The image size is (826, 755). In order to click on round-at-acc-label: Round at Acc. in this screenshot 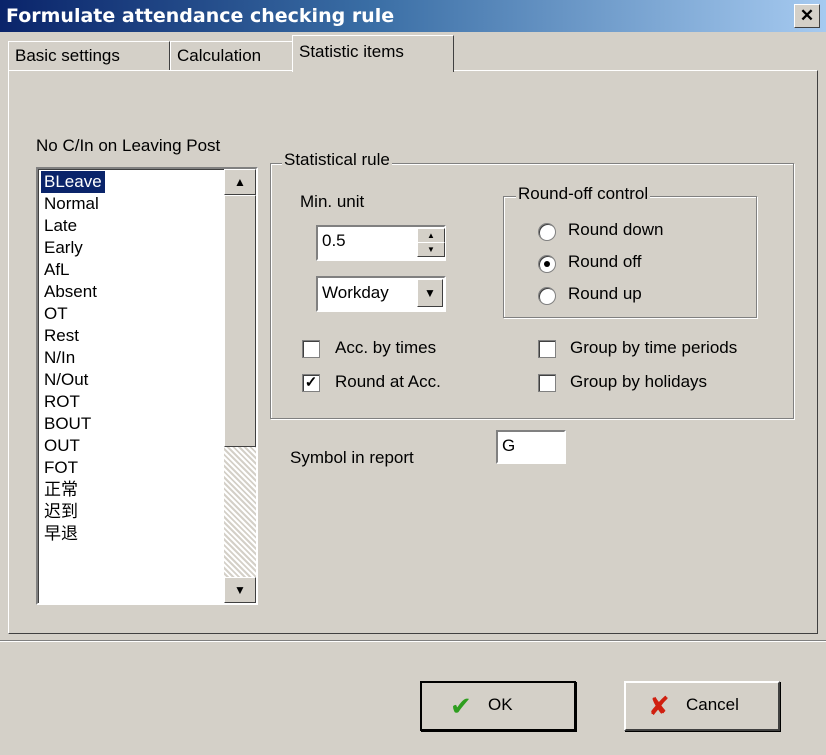, I will do `click(388, 381)`.